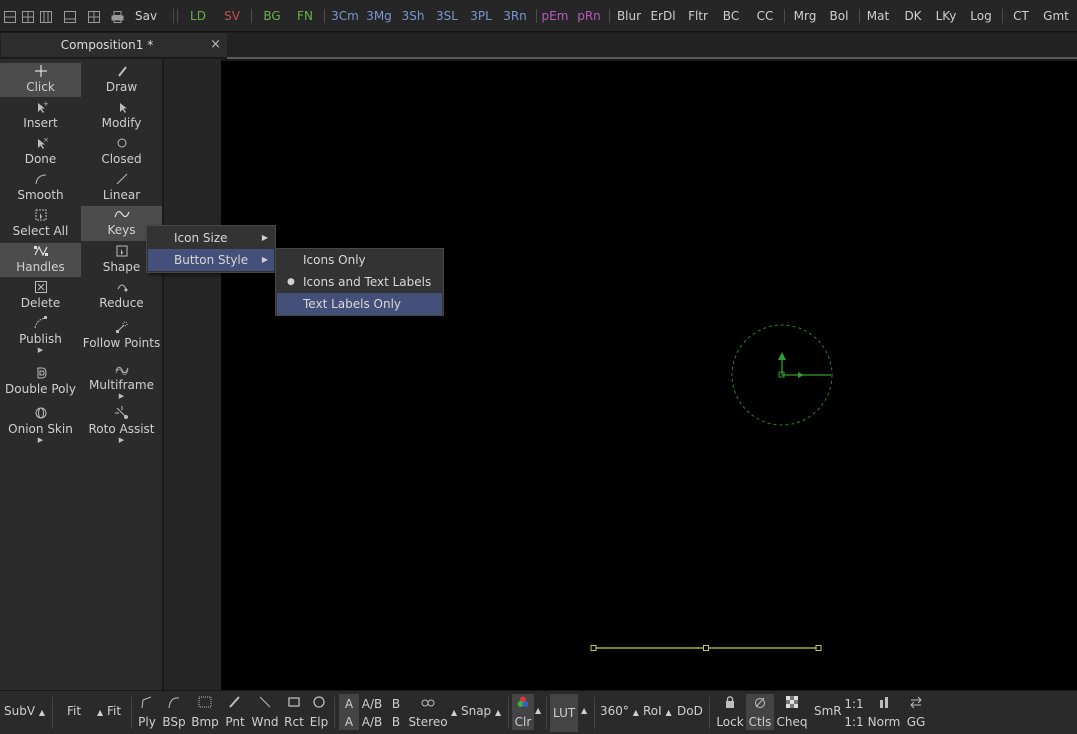  I want to click on fit-menu-button: ▲ Fit, so click(109, 712).